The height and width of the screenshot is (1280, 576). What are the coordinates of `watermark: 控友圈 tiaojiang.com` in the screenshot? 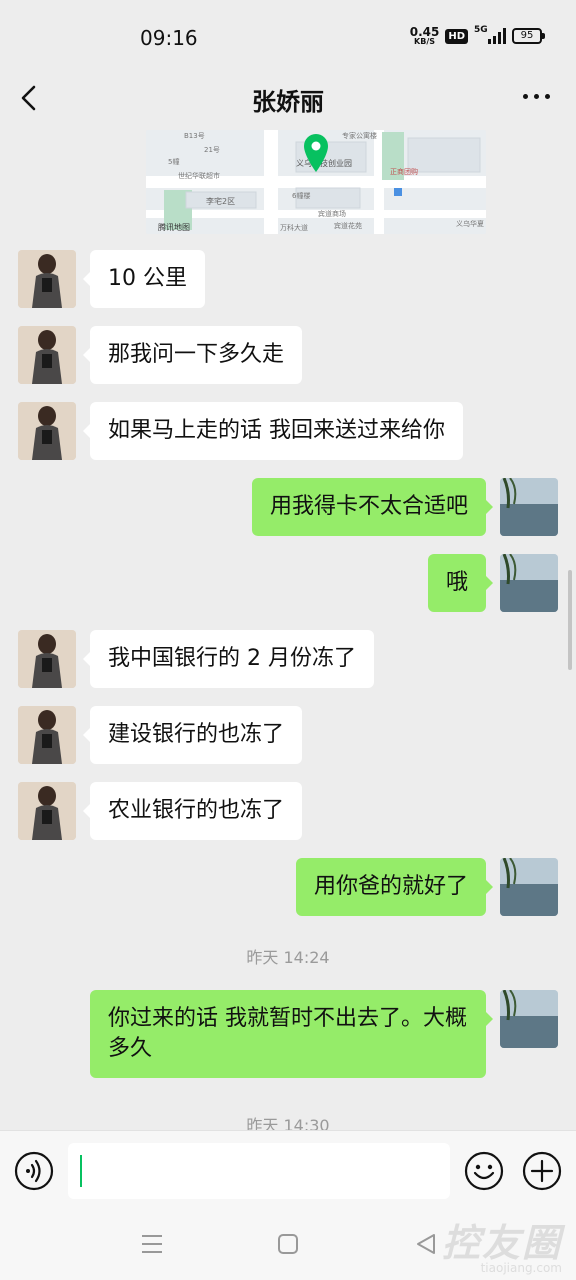 It's located at (502, 1243).